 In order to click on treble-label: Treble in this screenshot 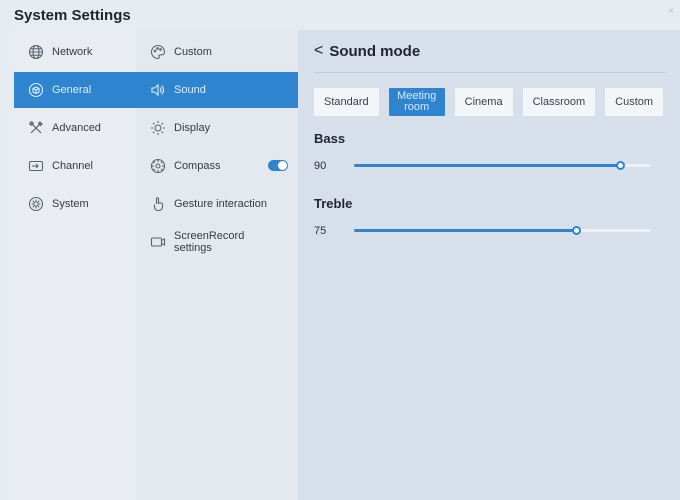, I will do `click(333, 203)`.